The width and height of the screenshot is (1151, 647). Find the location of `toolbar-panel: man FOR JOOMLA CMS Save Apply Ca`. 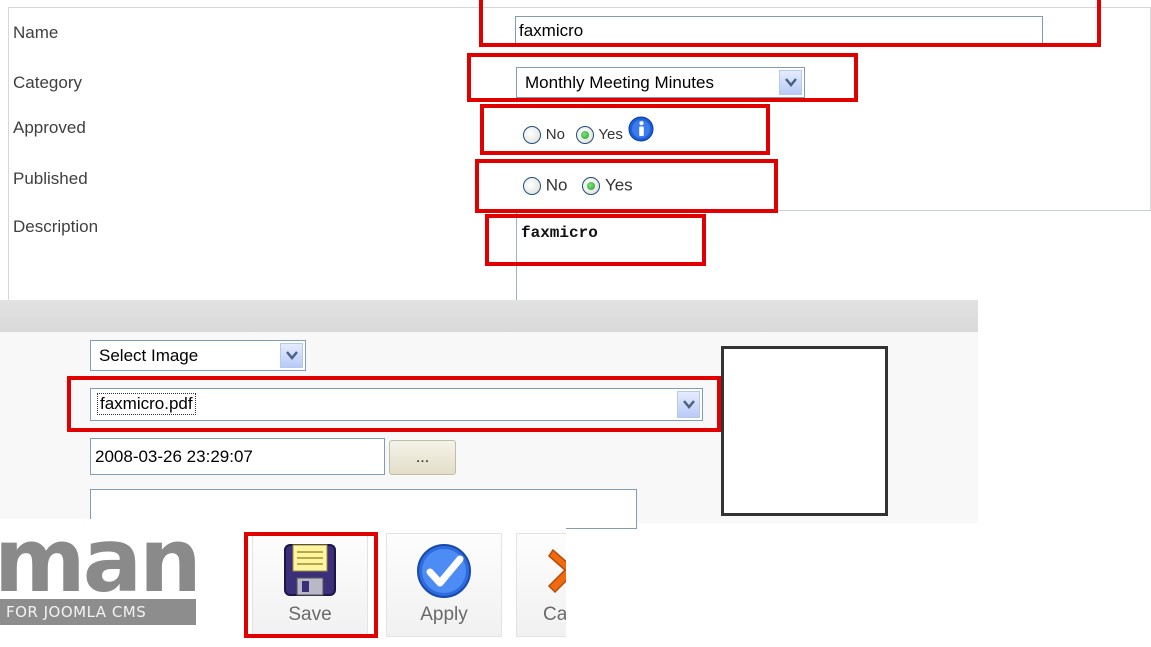

toolbar-panel: man FOR JOOMLA CMS Save Apply Ca is located at coordinates (283, 583).